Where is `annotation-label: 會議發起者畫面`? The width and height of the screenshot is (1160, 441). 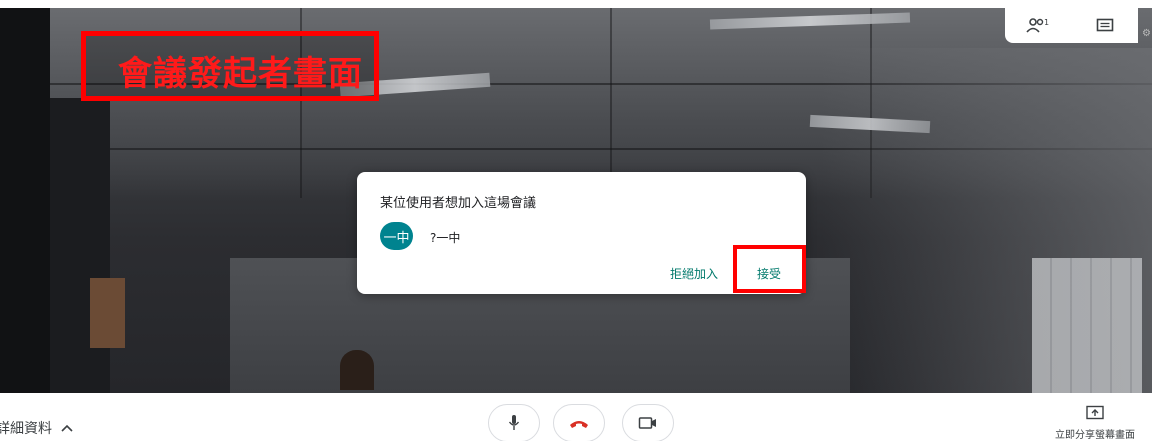 annotation-label: 會議發起者畫面 is located at coordinates (240, 74).